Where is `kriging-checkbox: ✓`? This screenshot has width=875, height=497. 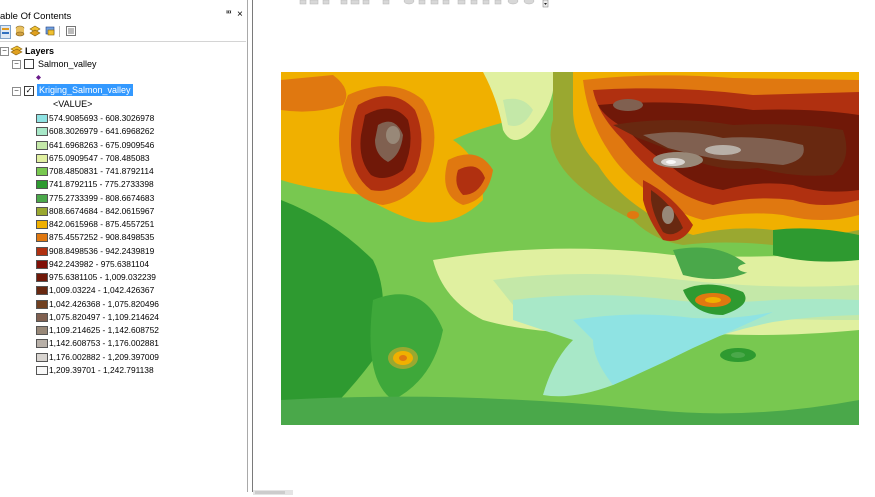 kriging-checkbox: ✓ is located at coordinates (29, 91).